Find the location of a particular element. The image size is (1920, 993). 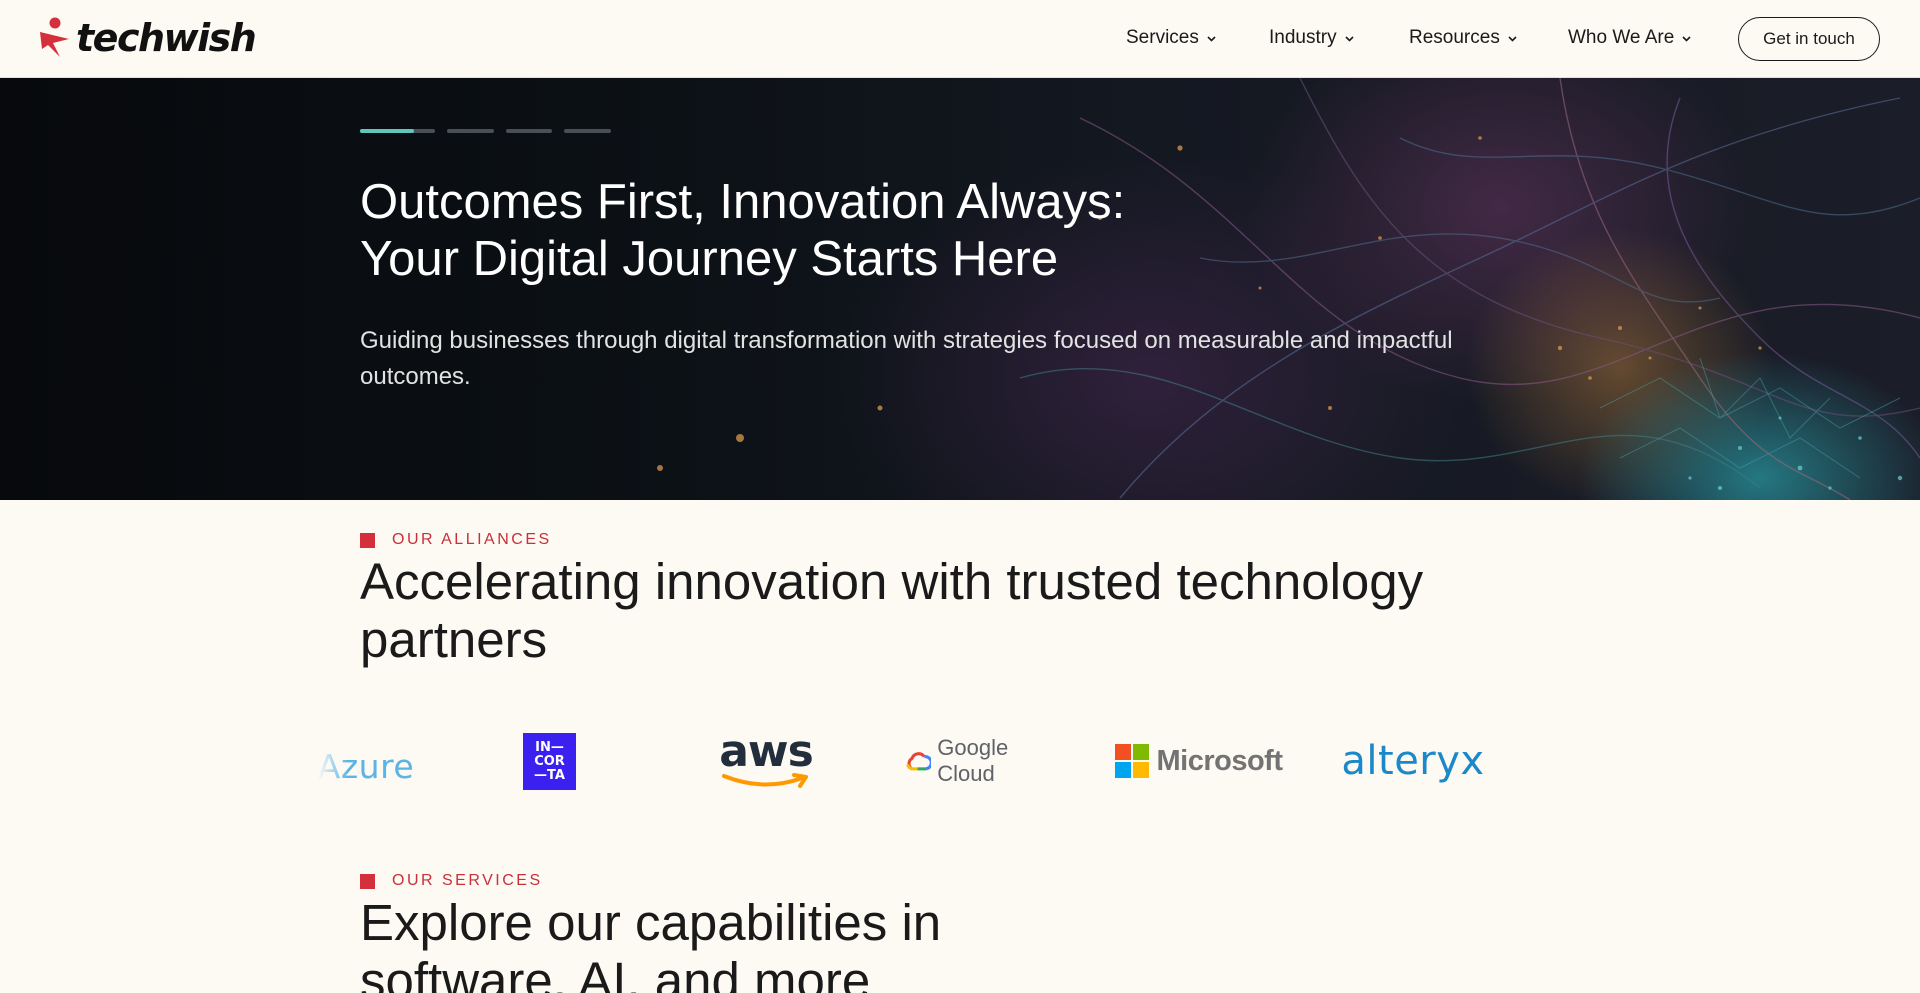

techwish-logo: techwish is located at coordinates (147, 38).